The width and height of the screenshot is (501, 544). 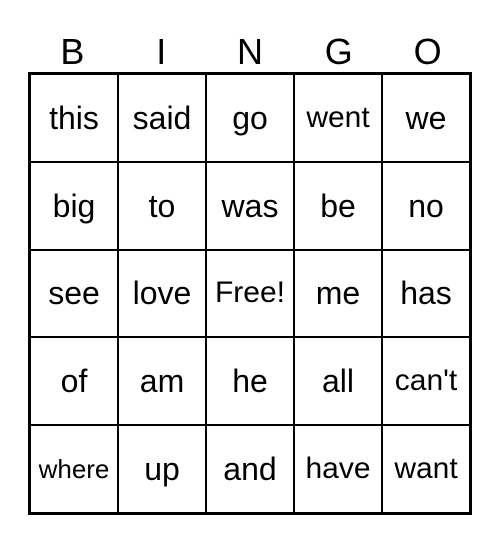 I want to click on bingo-row: where up and have want, so click(x=250, y=469).